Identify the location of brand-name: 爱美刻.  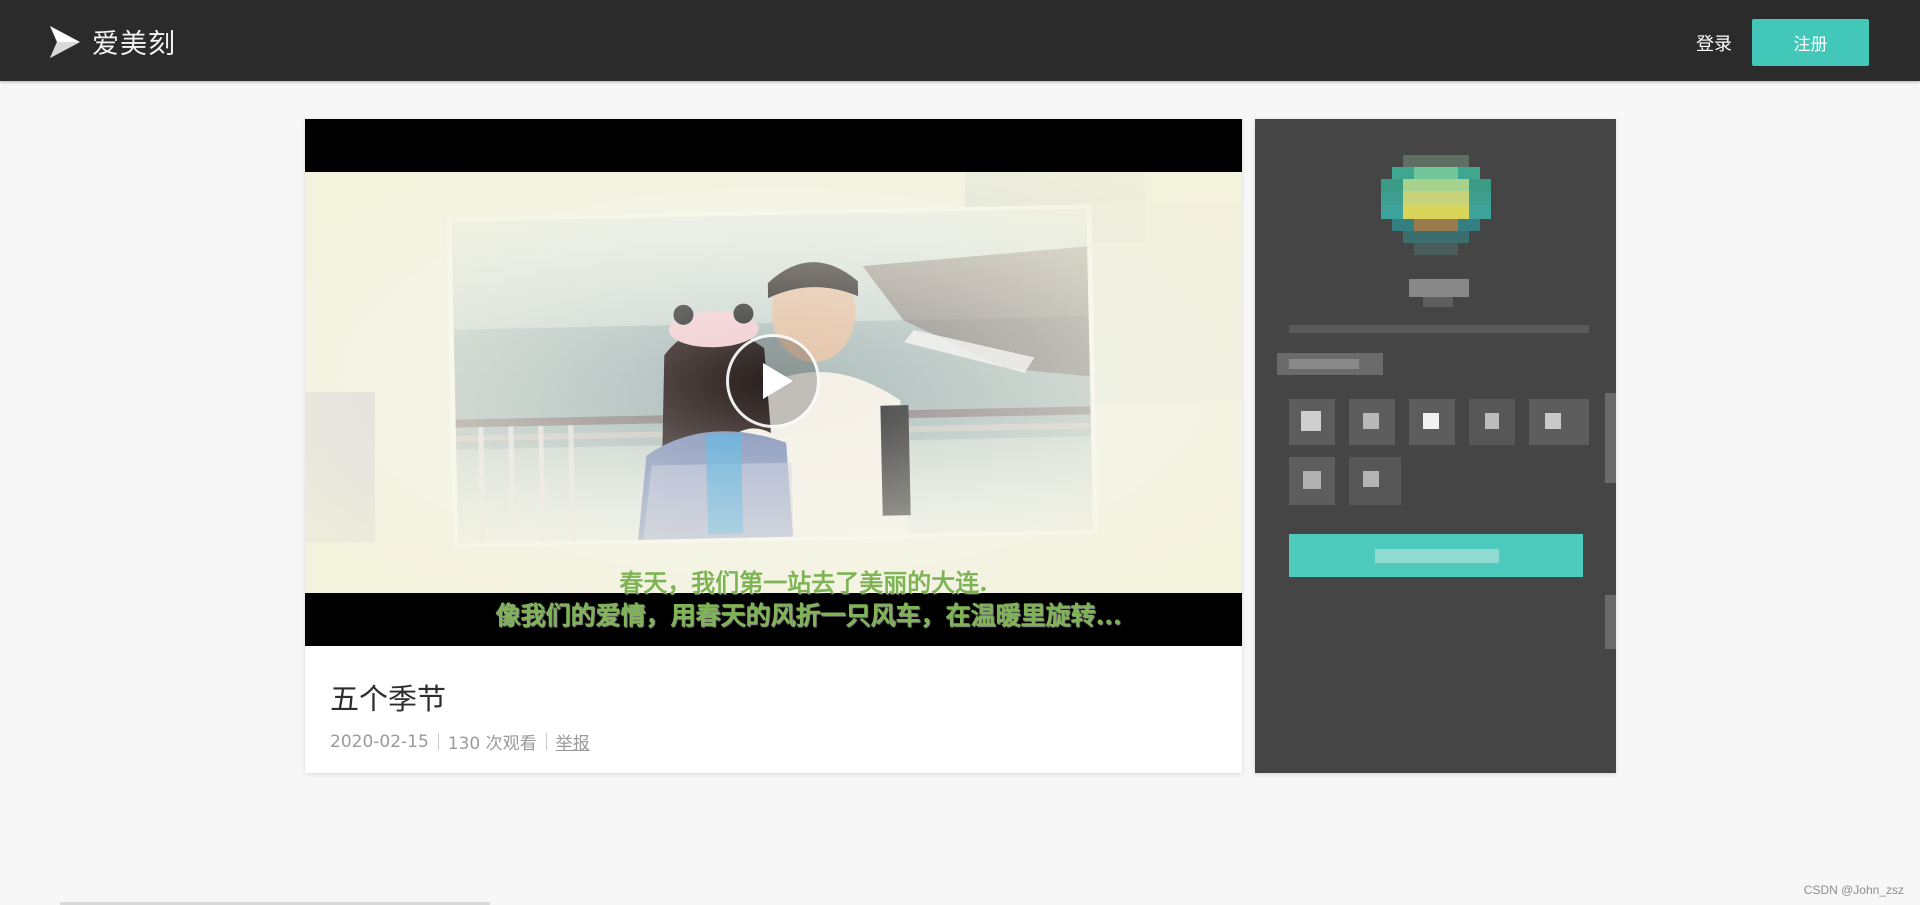
(134, 44).